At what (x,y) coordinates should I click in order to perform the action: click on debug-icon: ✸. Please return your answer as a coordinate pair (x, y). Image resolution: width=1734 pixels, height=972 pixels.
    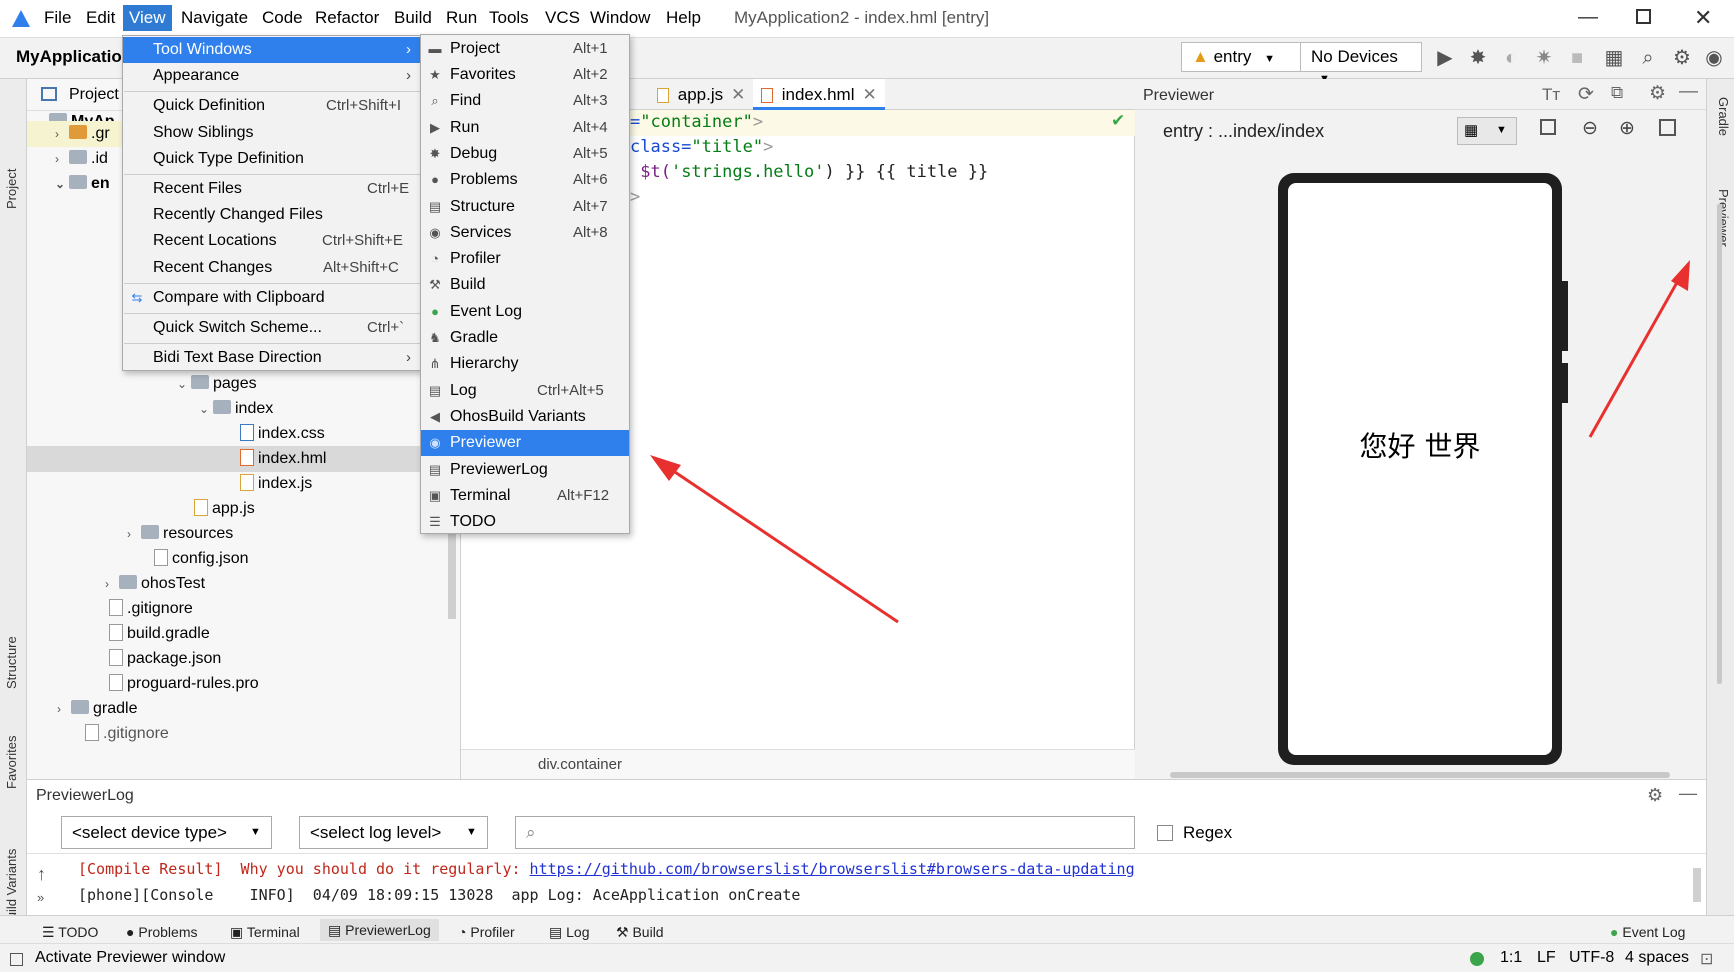
    Looking at the image, I should click on (1478, 58).